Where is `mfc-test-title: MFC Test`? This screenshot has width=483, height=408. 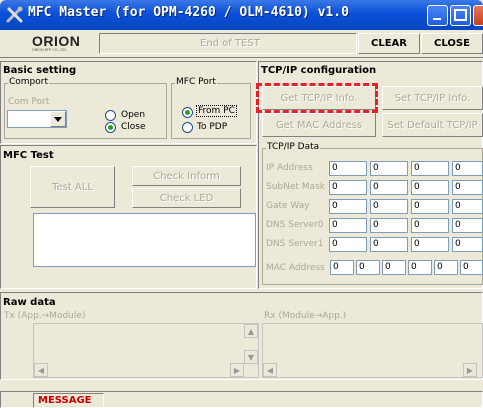 mfc-test-title: MFC Test is located at coordinates (28, 155).